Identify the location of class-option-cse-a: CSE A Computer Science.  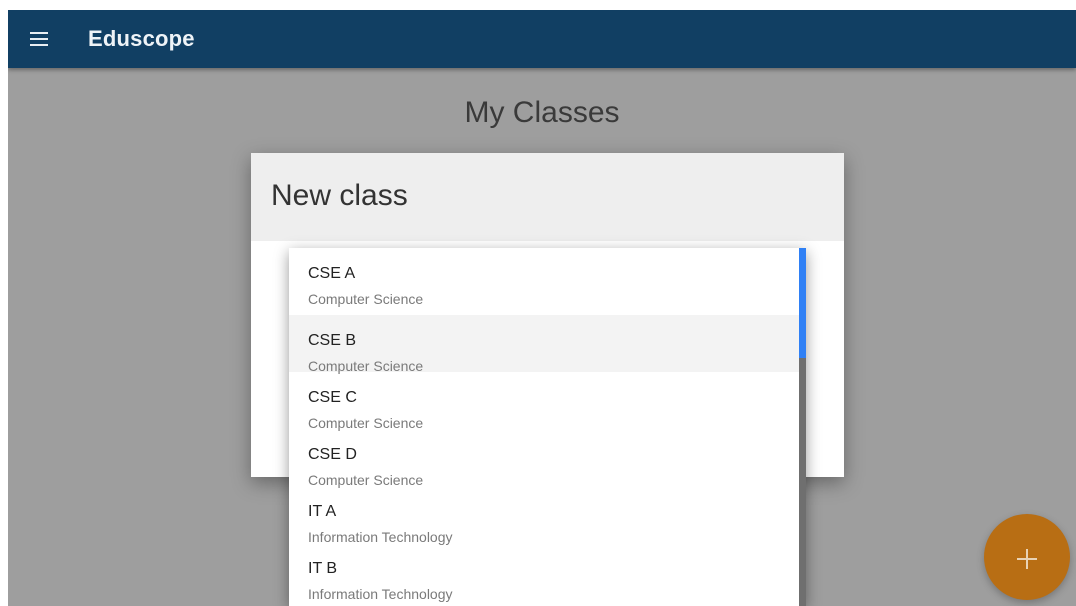
(544, 277).